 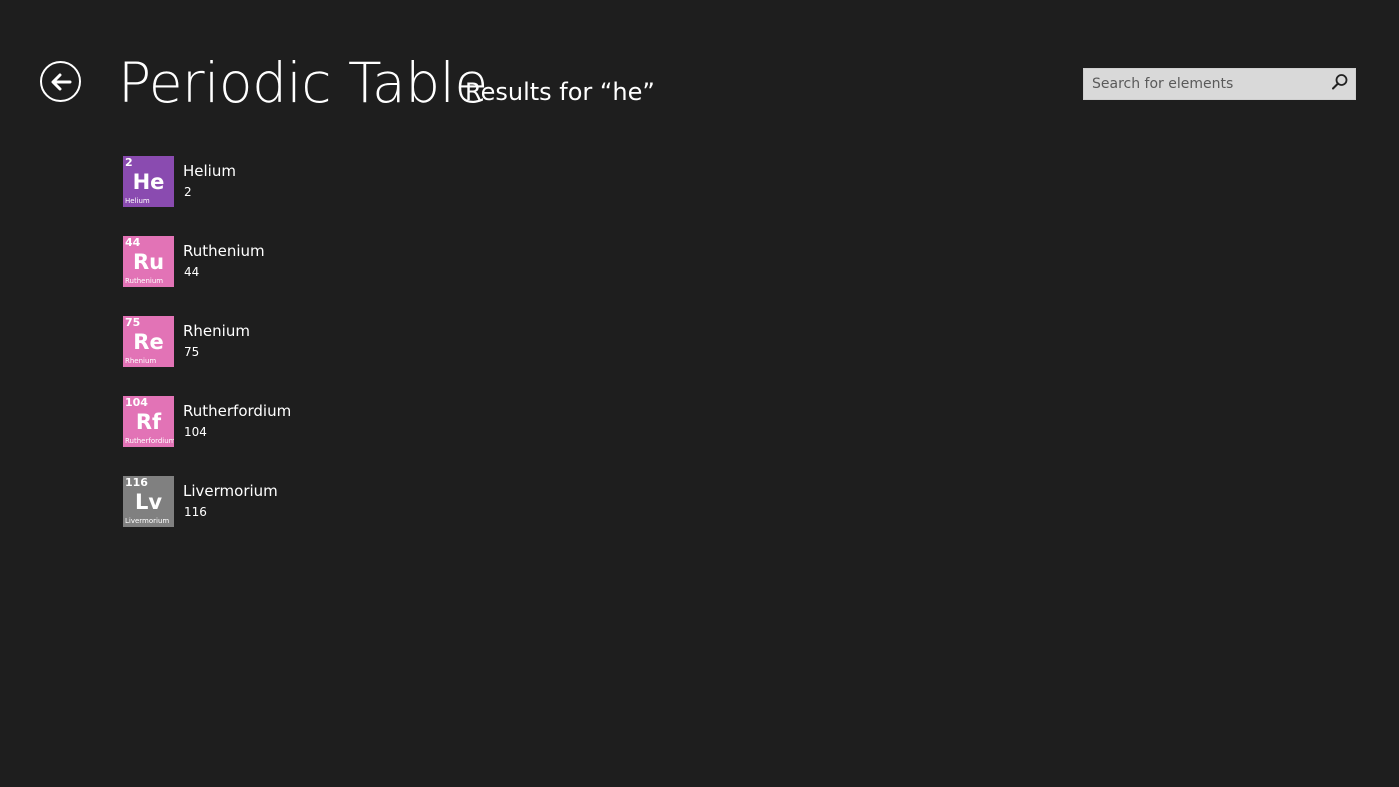 I want to click on element-tile: 104 Rf Rutherfordium, so click(x=148, y=421).